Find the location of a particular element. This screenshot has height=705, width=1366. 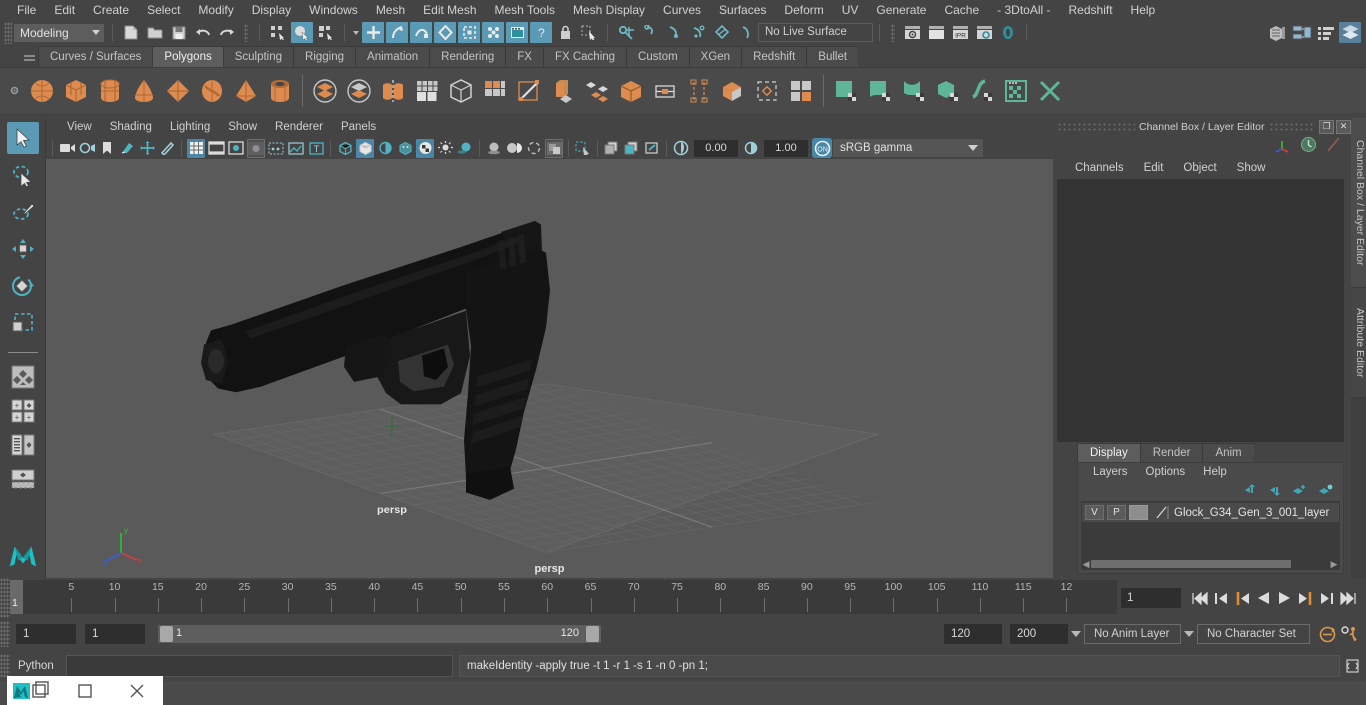

shelf-drag-handle is located at coordinates (29, 56).